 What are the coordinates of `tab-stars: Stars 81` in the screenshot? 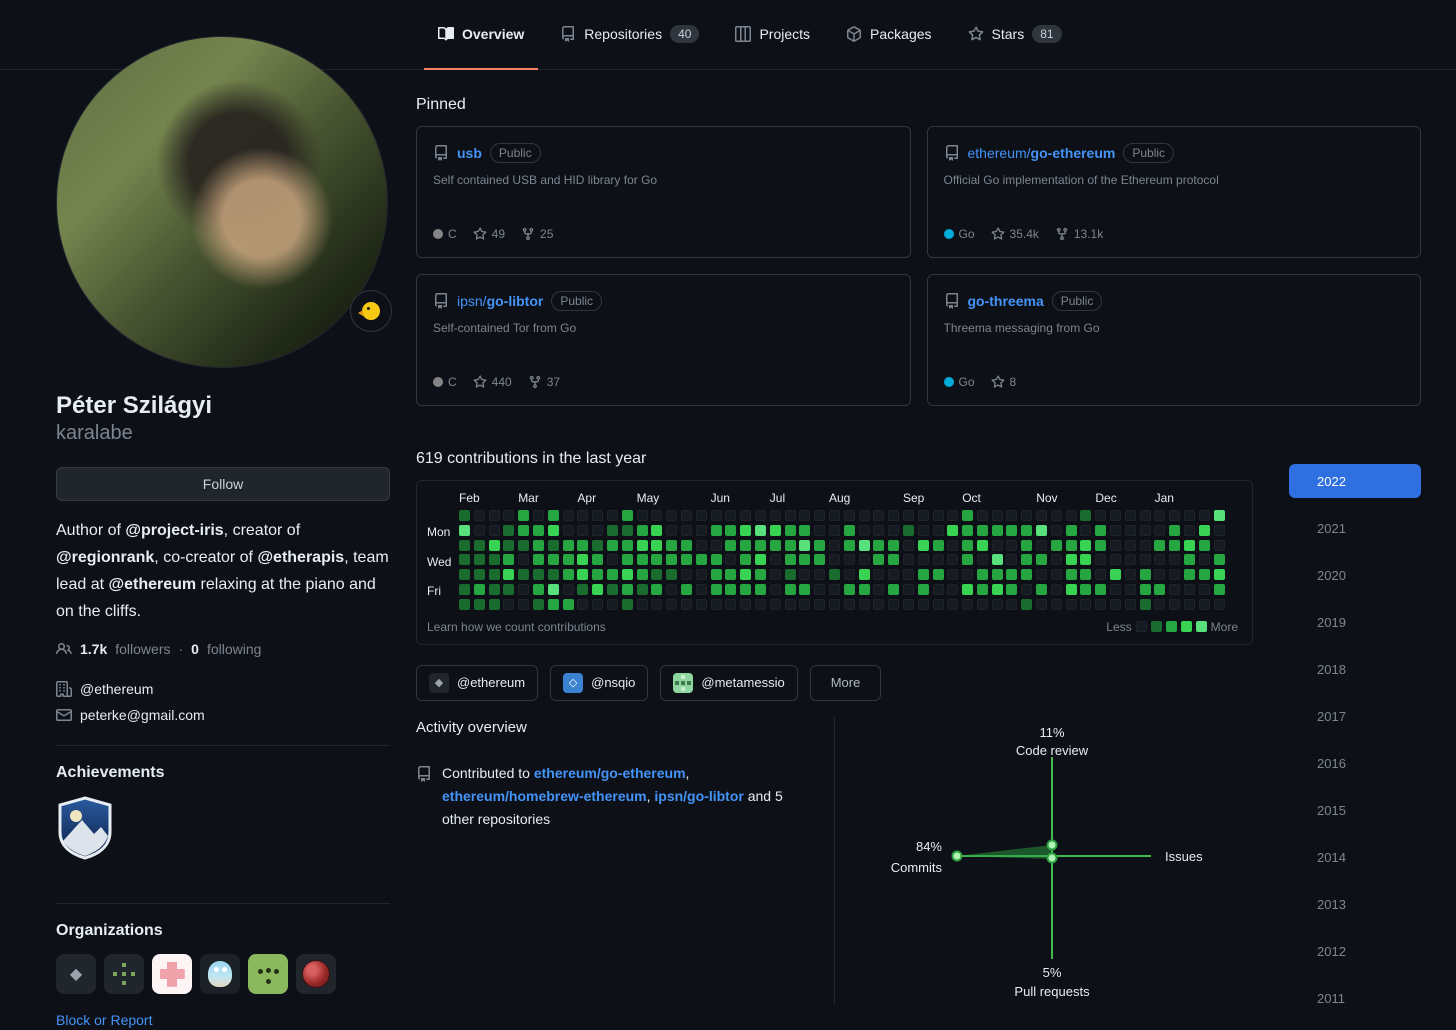 It's located at (1015, 35).